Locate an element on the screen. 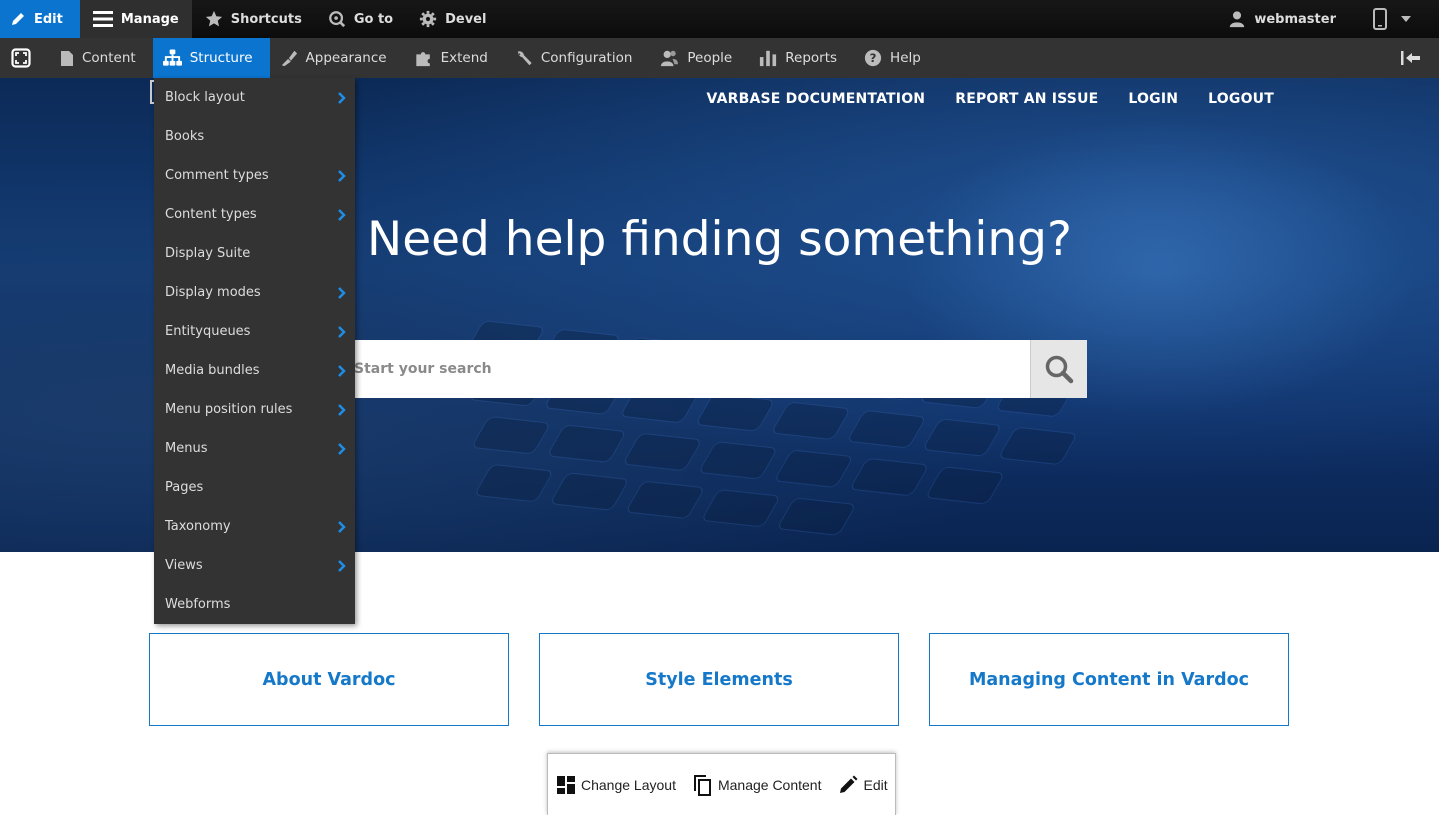  goto-button: Go to is located at coordinates (360, 19).